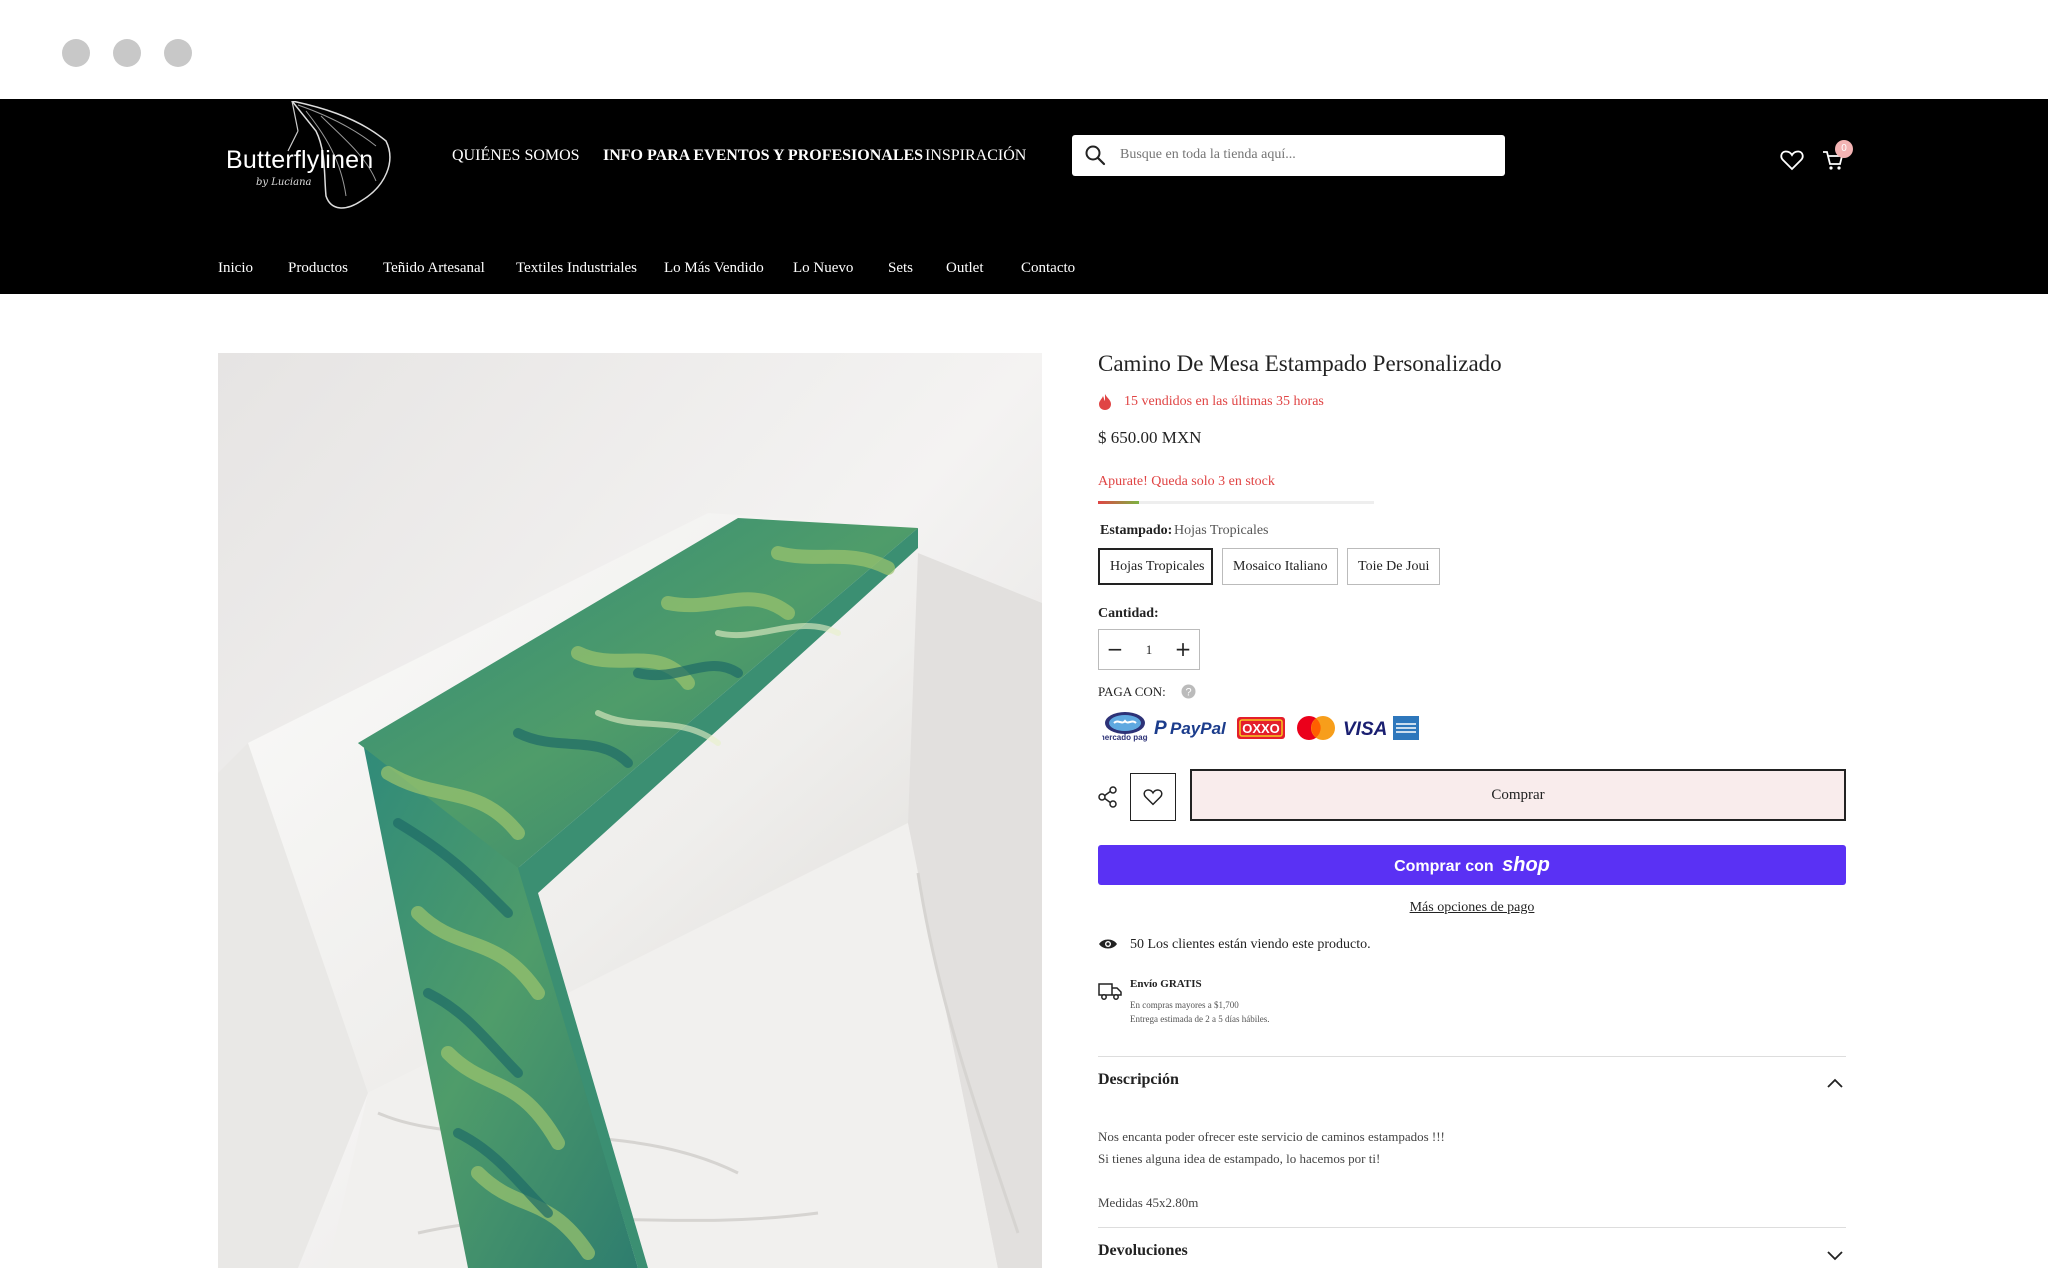  What do you see at coordinates (127, 53) in the screenshot?
I see `window-minimize-button` at bounding box center [127, 53].